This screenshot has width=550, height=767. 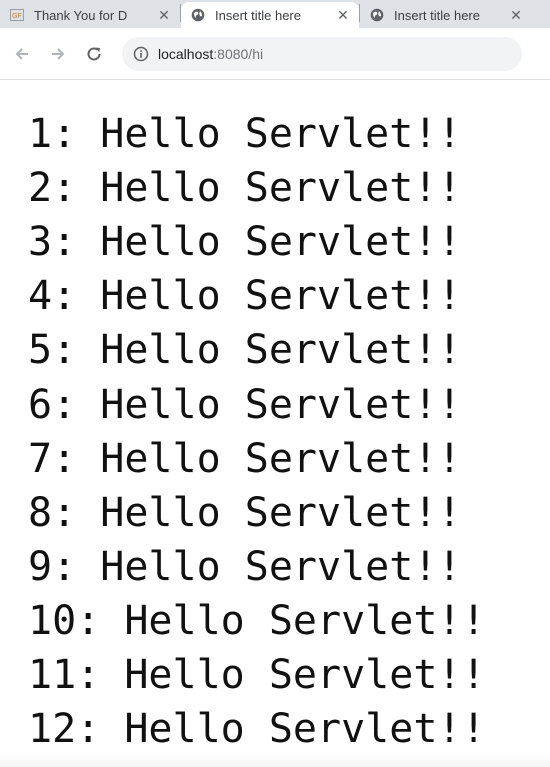 I want to click on output-line: 9: Hello Servlet!!, so click(x=245, y=567).